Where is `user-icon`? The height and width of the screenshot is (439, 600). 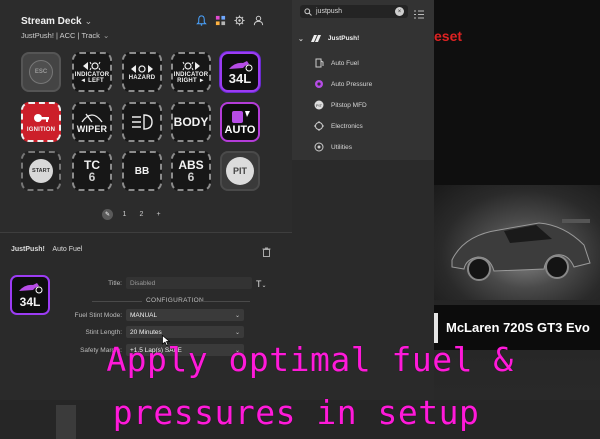
user-icon is located at coordinates (258, 20).